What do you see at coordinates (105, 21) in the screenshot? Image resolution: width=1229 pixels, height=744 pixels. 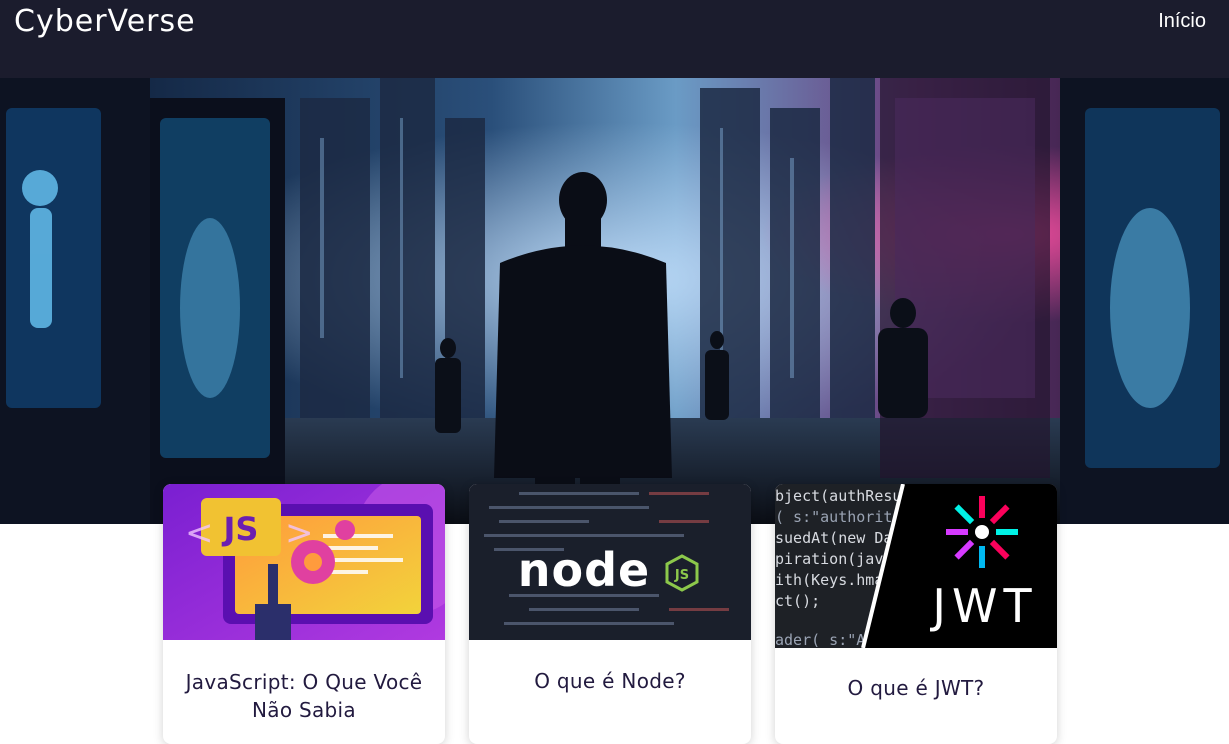 I see `site-logo: CyberVerse` at bounding box center [105, 21].